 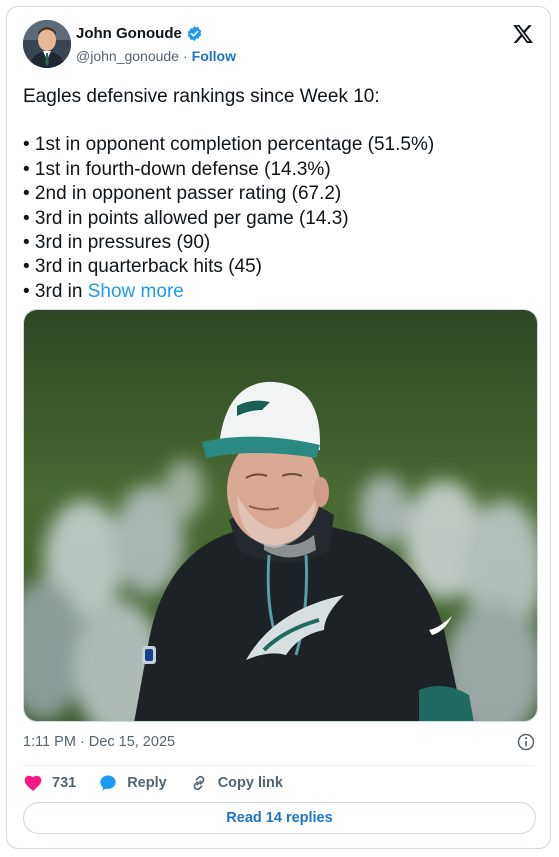 What do you see at coordinates (108, 783) in the screenshot?
I see `reply-bubble-icon` at bounding box center [108, 783].